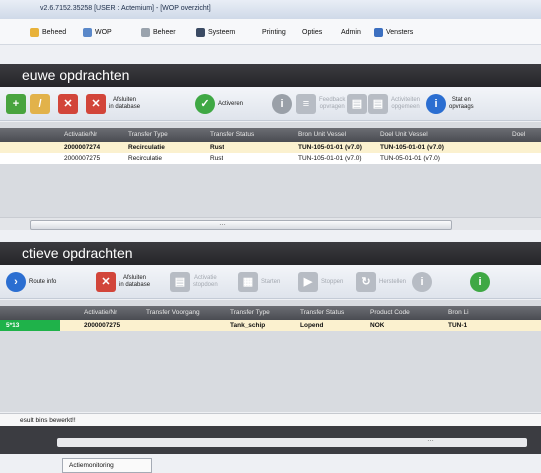 The width and height of the screenshot is (541, 473). What do you see at coordinates (351, 32) in the screenshot?
I see `menu-item-admin: Admin` at bounding box center [351, 32].